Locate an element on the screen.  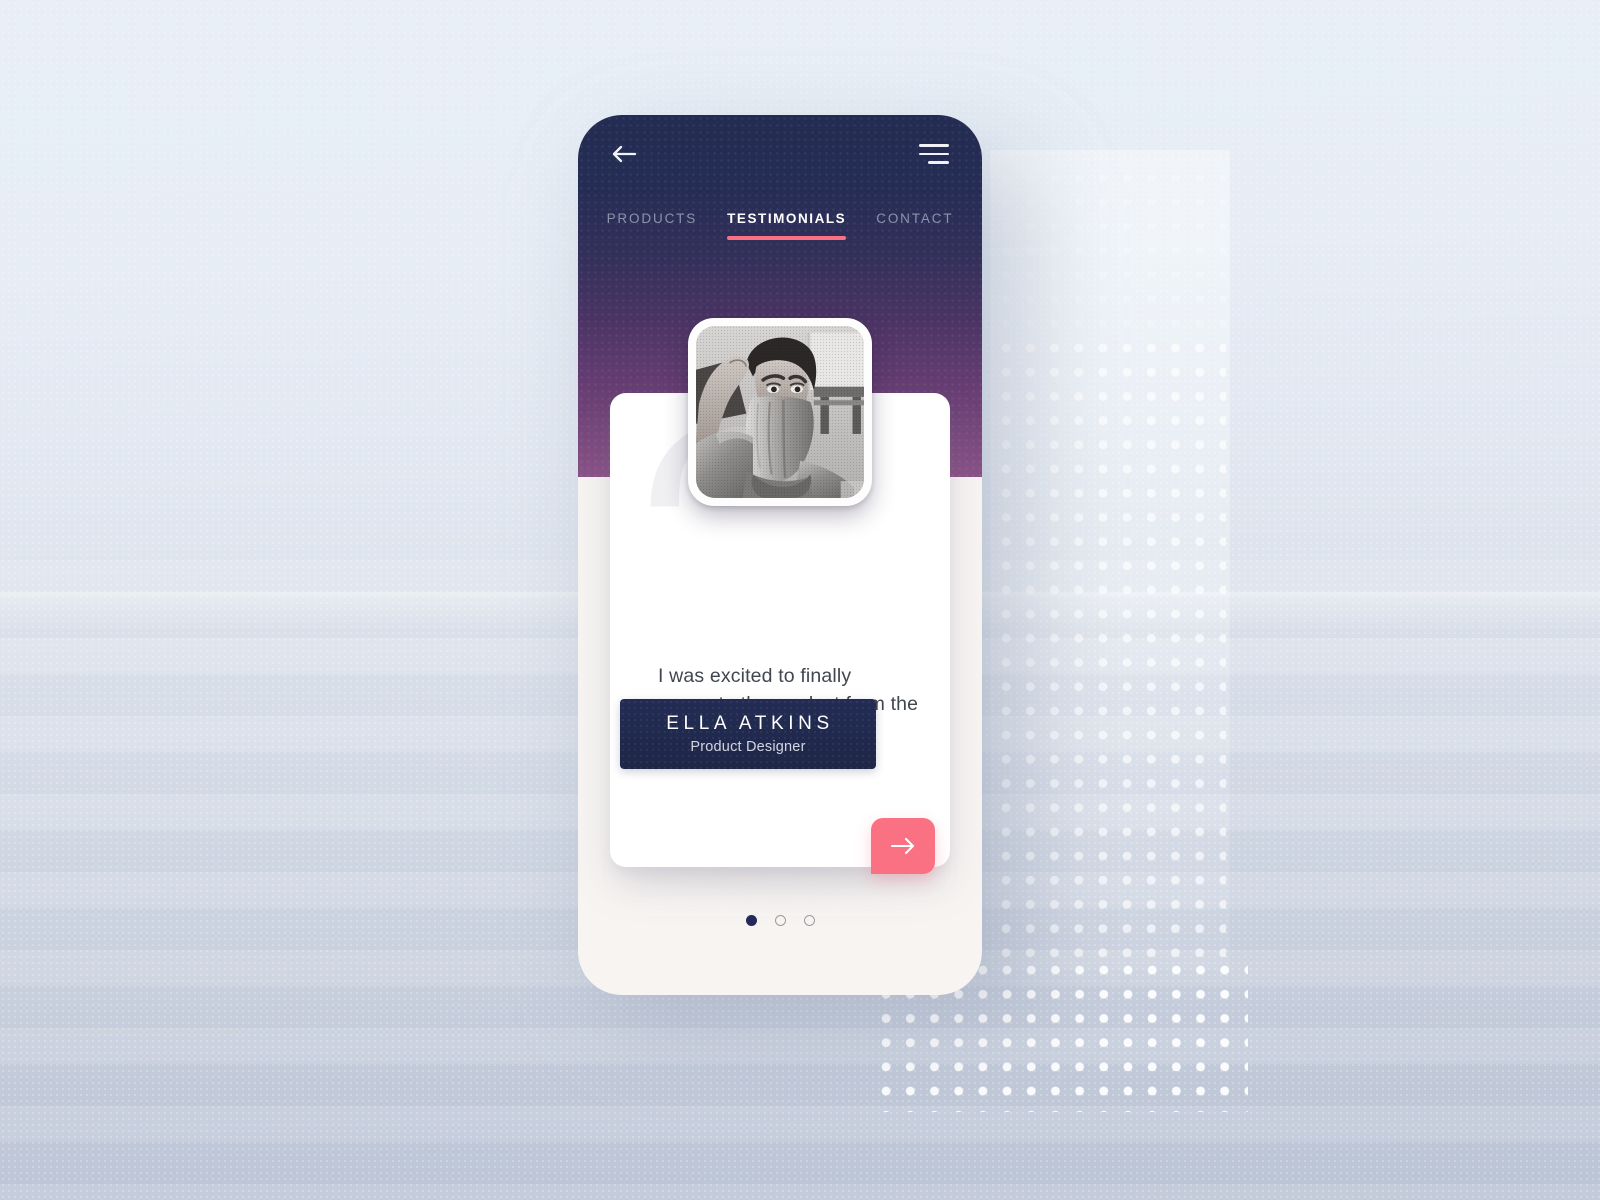
tab-products-label: PRODUCTS is located at coordinates (652, 218).